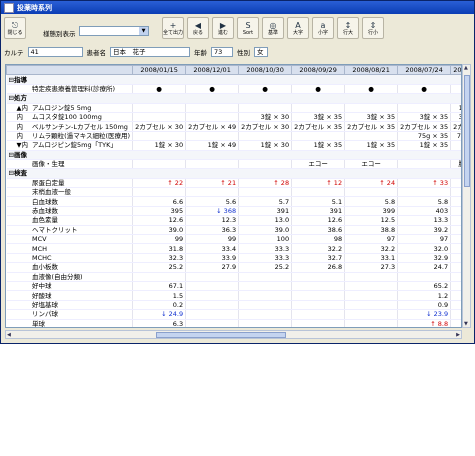 The image size is (475, 456). I want to click on data-row: リンパ球↓ 24.9 ↓ 23.926, so click(233, 314).